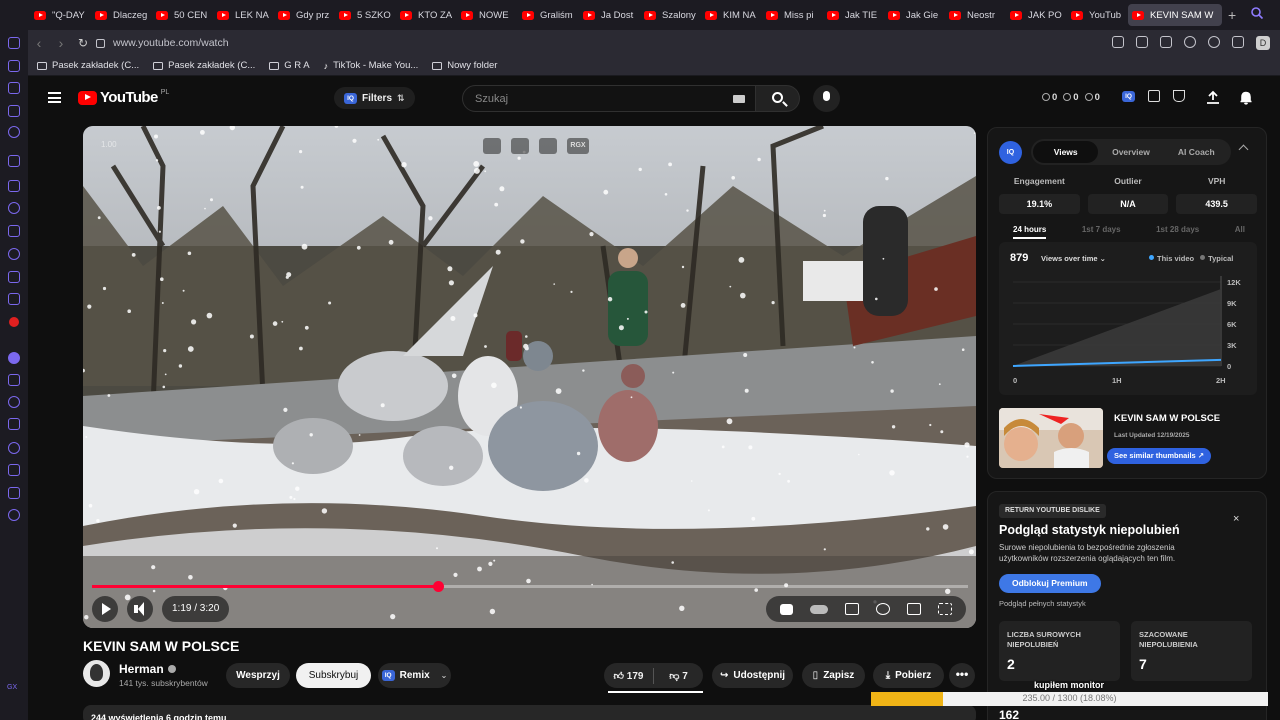 This screenshot has width=1280, height=720. Describe the element at coordinates (14, 208) in the screenshot. I see `chat-icon` at that location.